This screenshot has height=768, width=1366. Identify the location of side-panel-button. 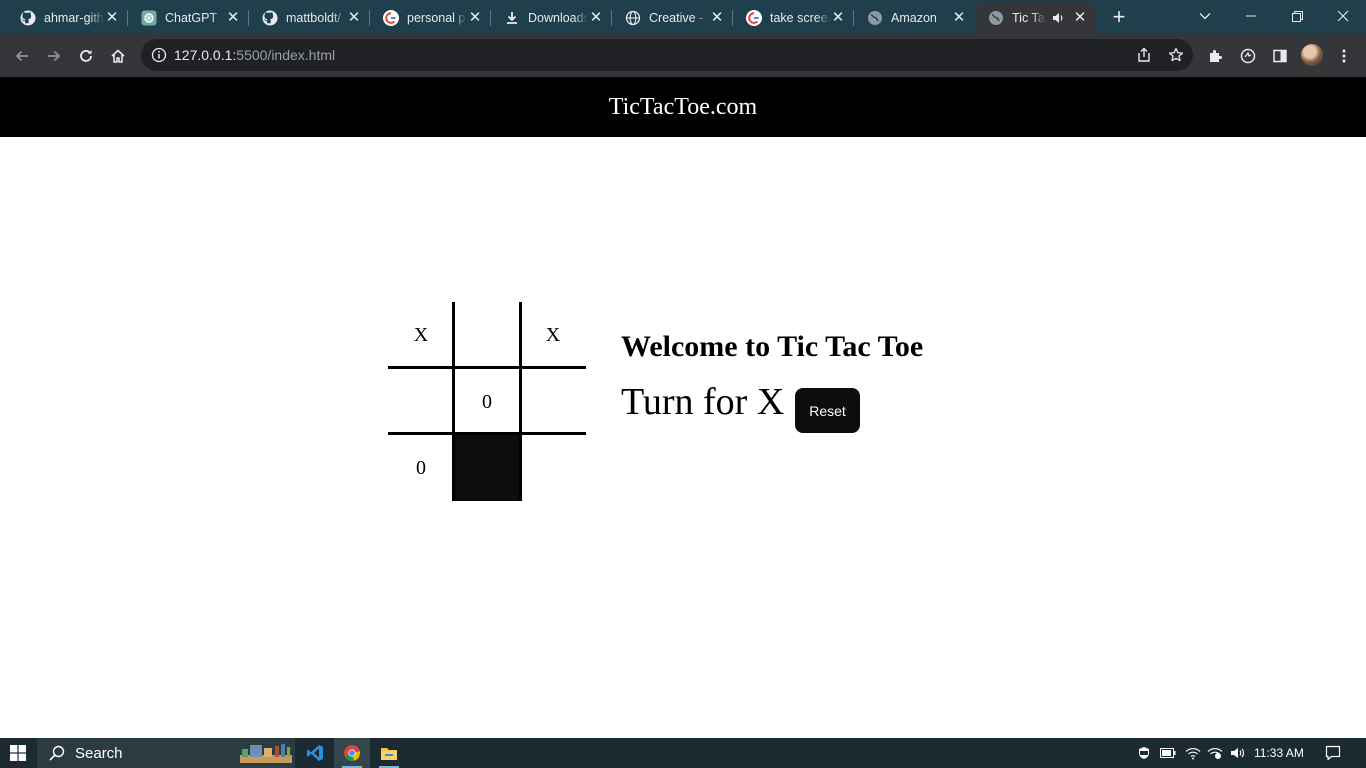
(1280, 56).